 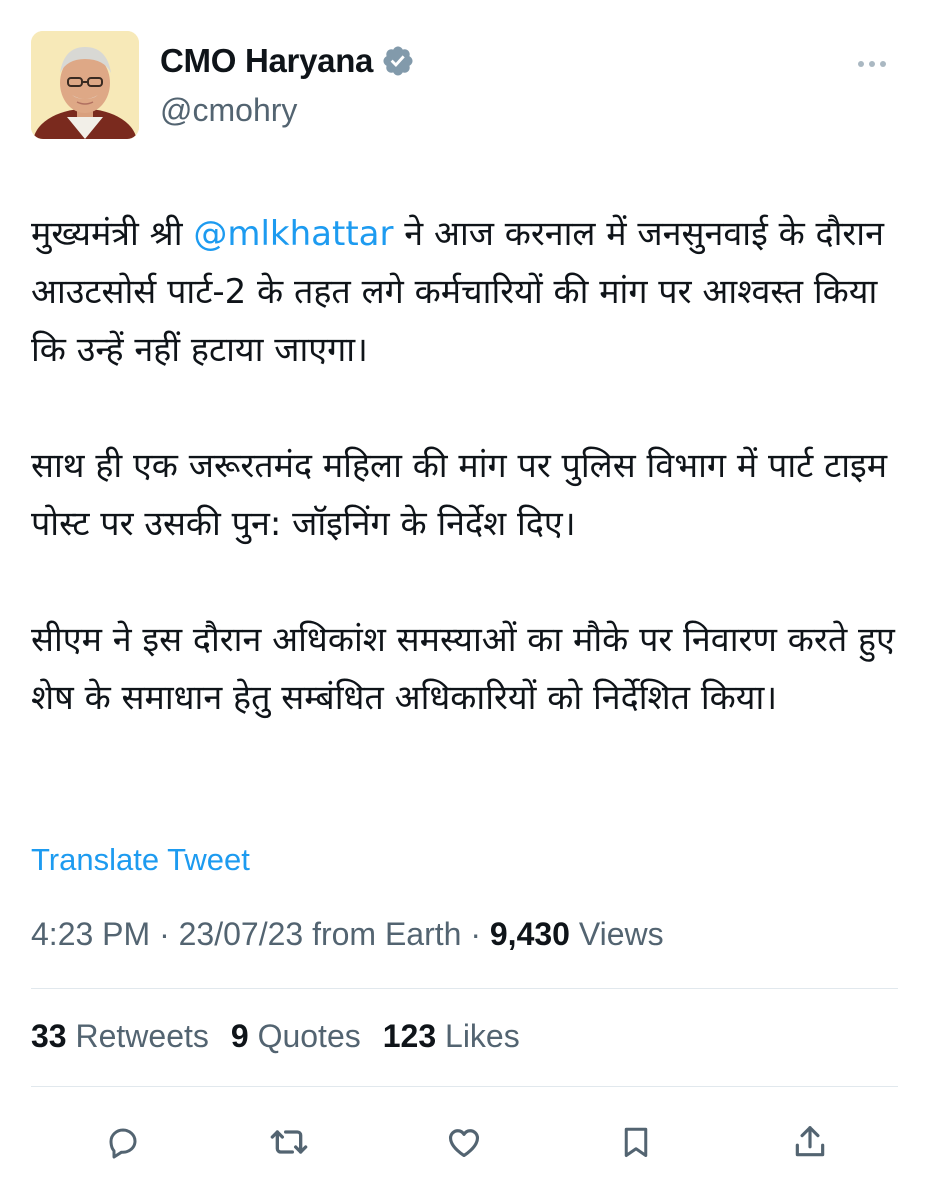 I want to click on quotes-label: Quotes, so click(x=309, y=1036).